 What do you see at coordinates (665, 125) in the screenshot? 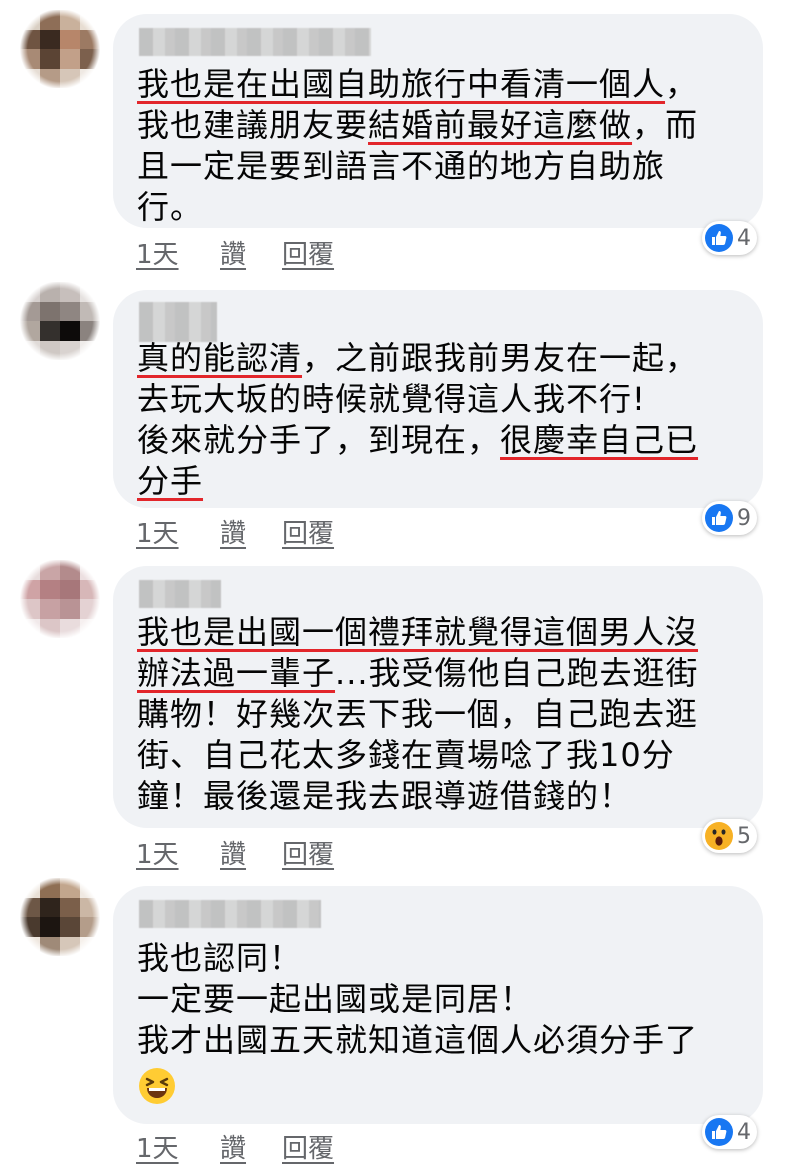
I see `comment-text-segment: ，而` at bounding box center [665, 125].